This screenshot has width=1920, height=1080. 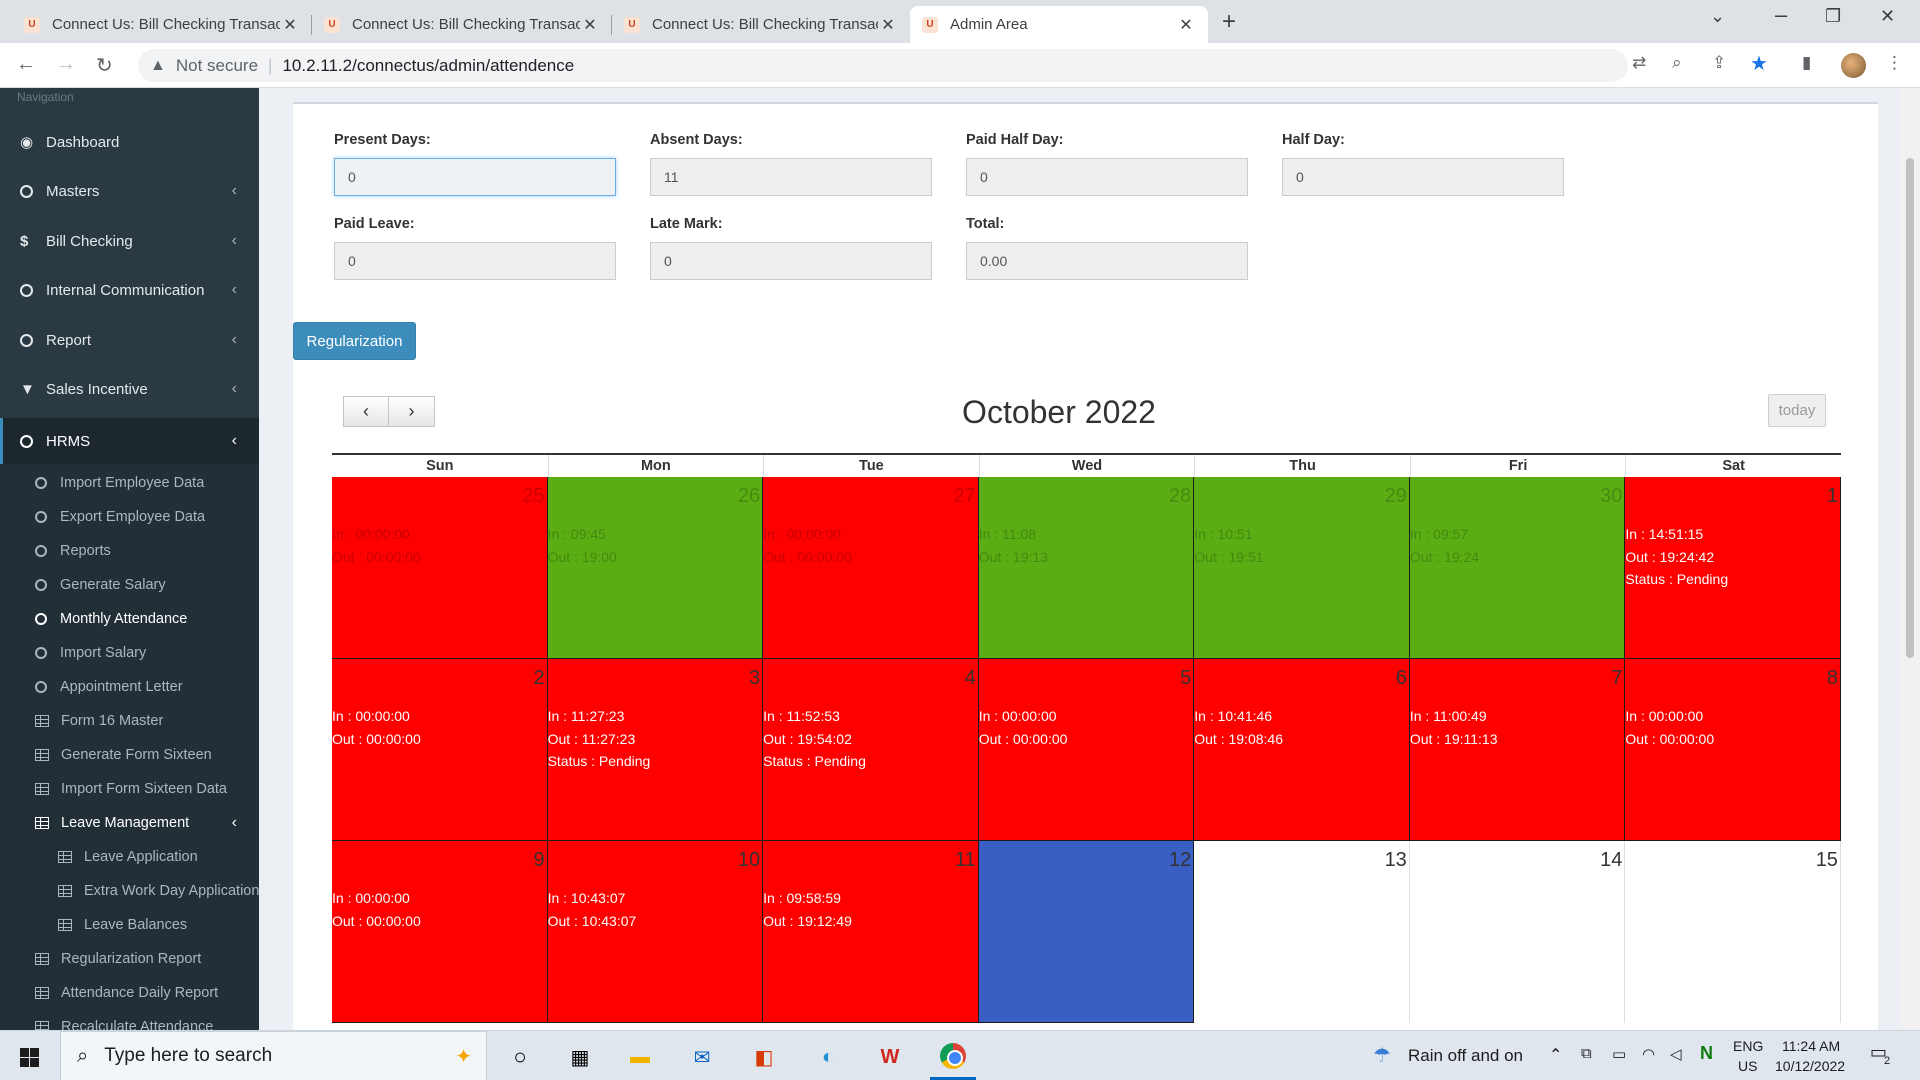 What do you see at coordinates (129, 789) in the screenshot?
I see `sidebar-subitem-import-form-sixteen-data: Import Form Sixteen Data` at bounding box center [129, 789].